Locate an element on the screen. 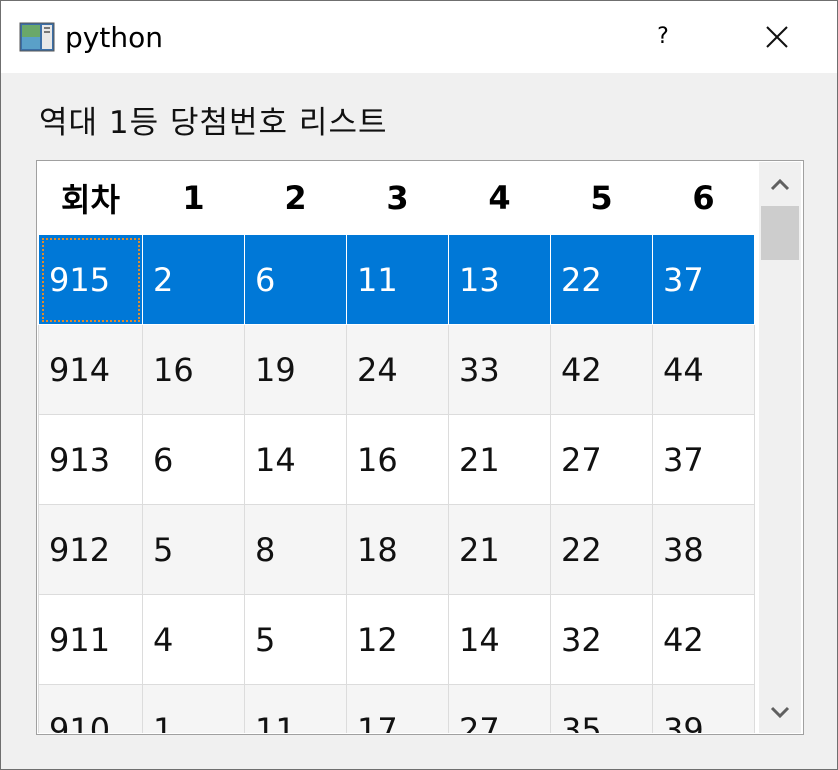 This screenshot has width=838, height=770. cell-number: 33 is located at coordinates (499, 369).